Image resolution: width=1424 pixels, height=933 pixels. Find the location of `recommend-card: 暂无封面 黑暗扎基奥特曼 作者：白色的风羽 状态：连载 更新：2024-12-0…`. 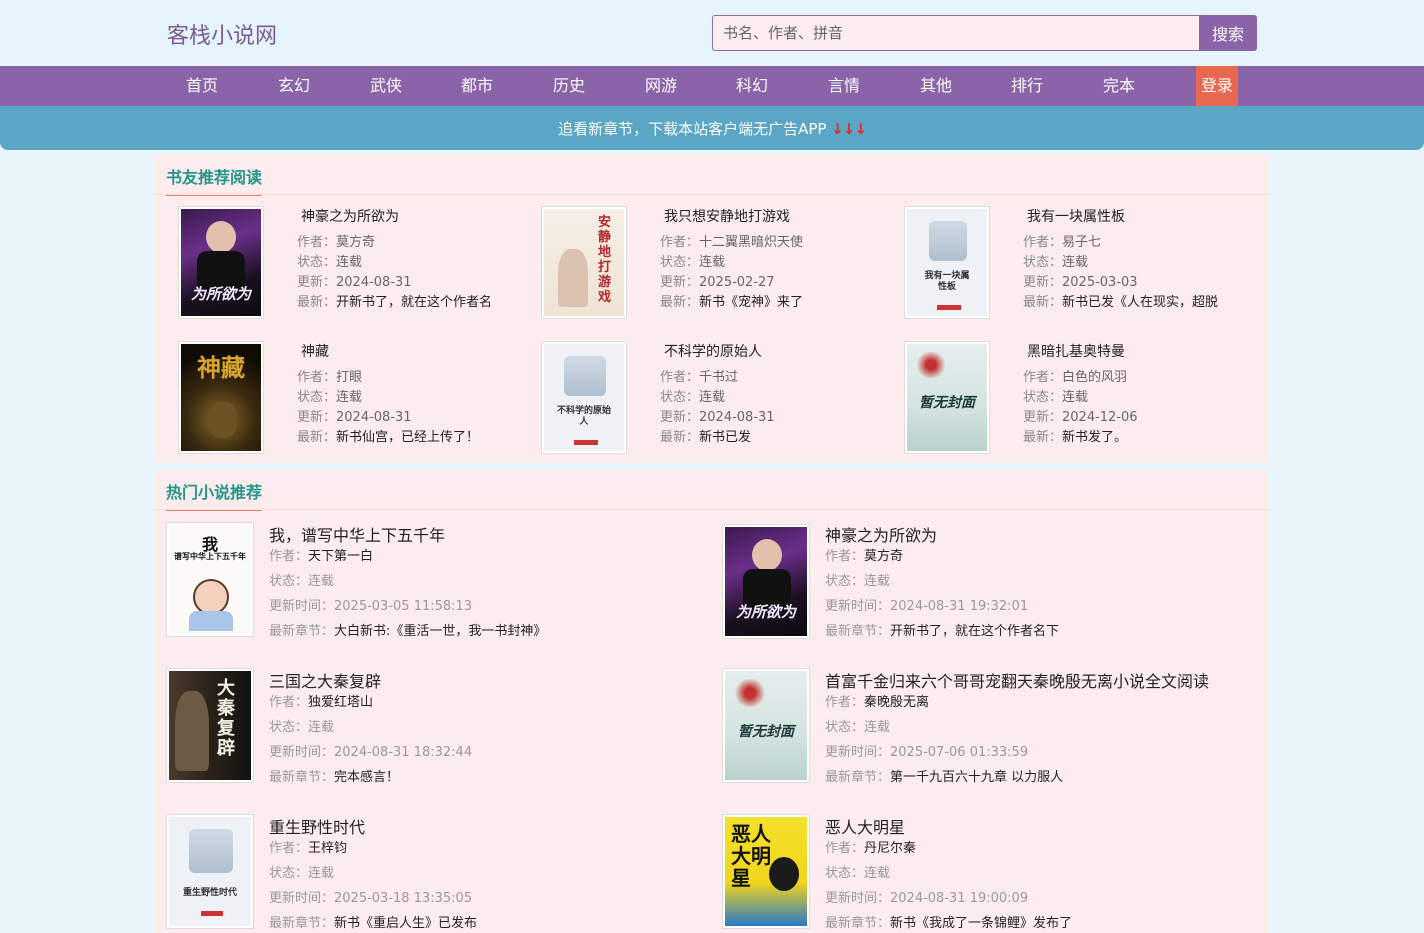

recommend-card: 暂无封面 黑暗扎基奥特曼 作者：白色的风羽 状态：连载 更新：2024-12-0… is located at coordinates (1079, 398).